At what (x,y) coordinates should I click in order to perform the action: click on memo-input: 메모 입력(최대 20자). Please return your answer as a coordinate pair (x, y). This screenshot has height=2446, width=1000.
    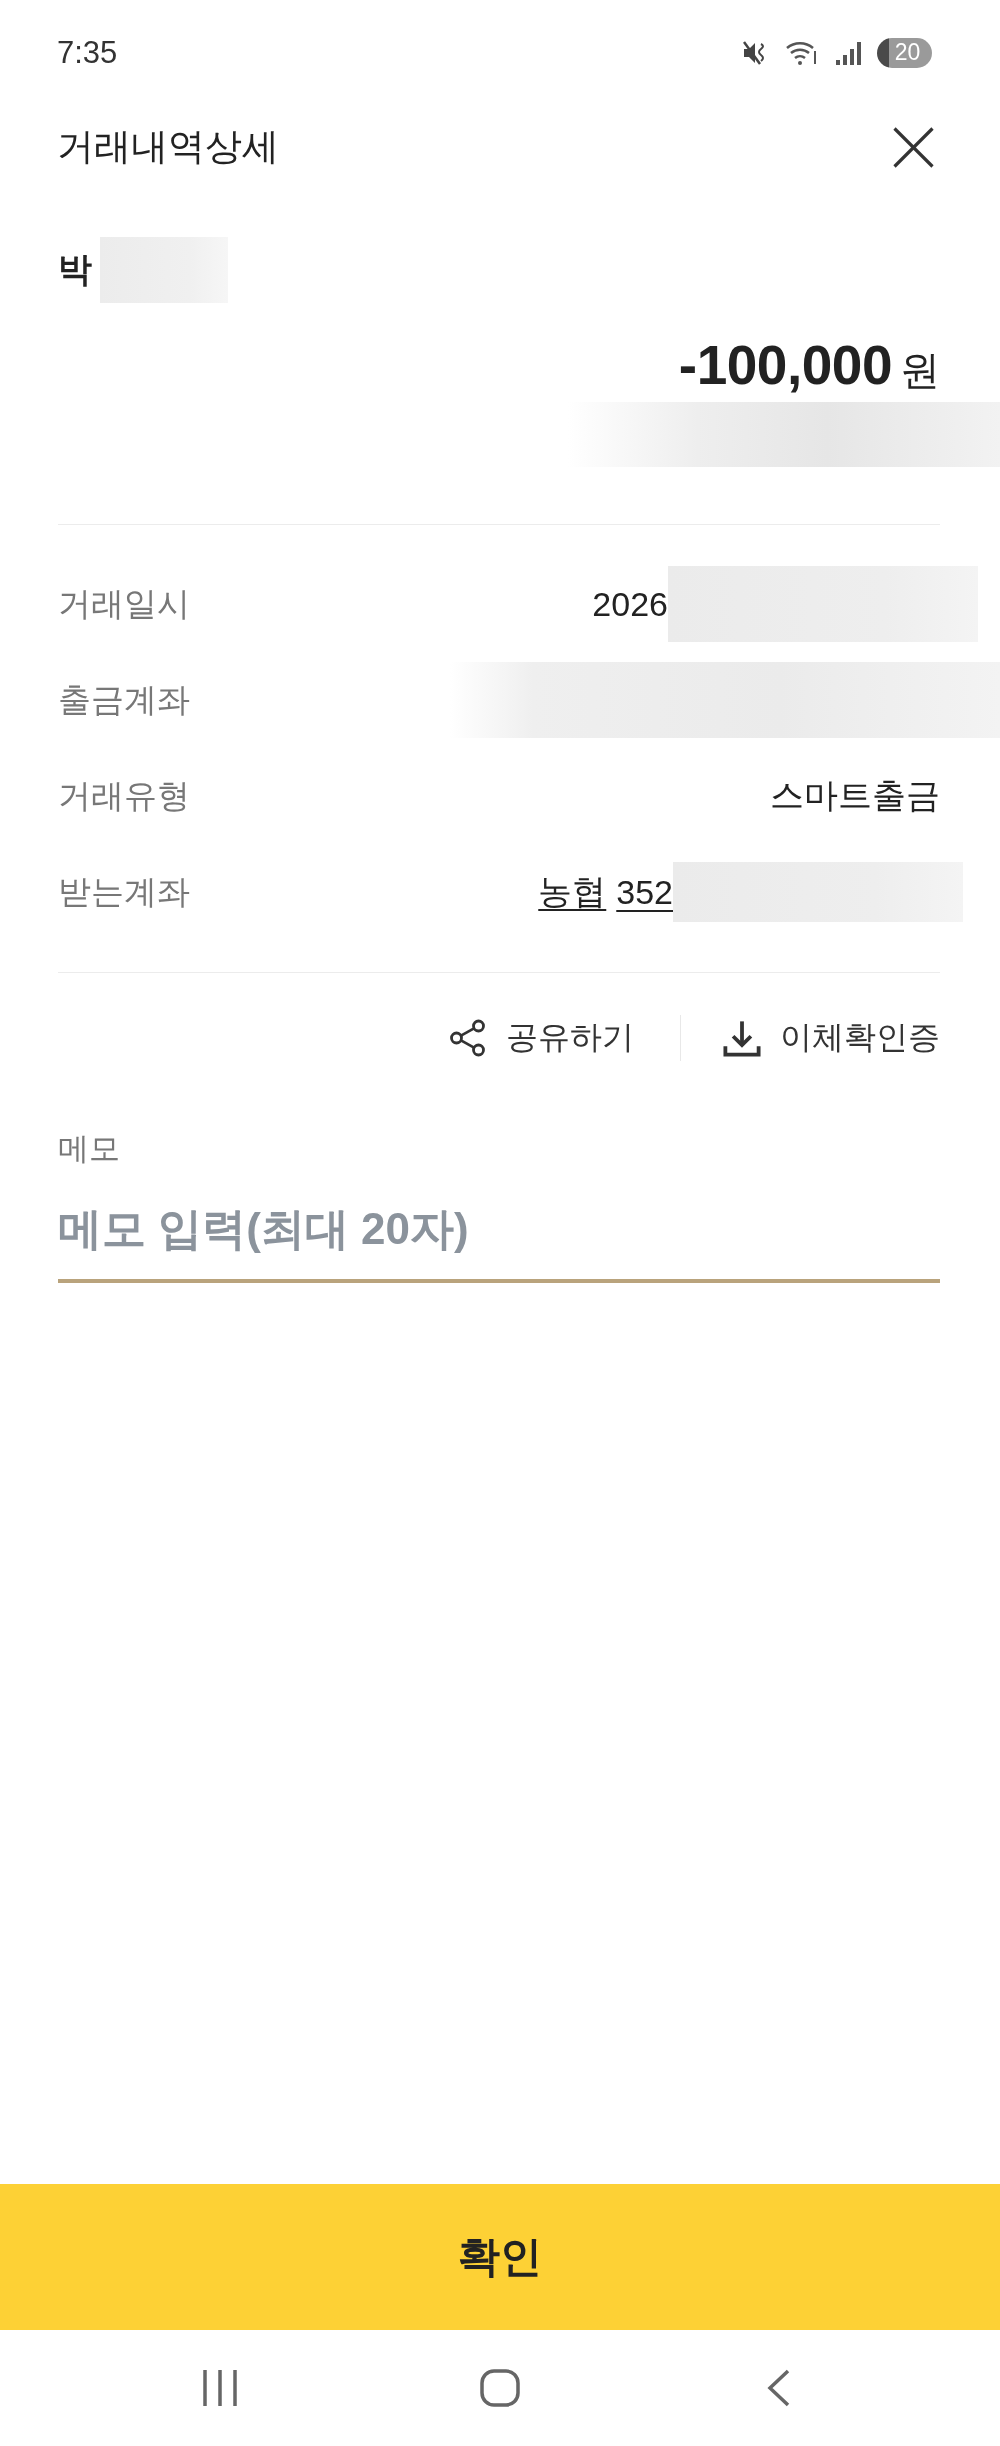
    Looking at the image, I should click on (499, 1236).